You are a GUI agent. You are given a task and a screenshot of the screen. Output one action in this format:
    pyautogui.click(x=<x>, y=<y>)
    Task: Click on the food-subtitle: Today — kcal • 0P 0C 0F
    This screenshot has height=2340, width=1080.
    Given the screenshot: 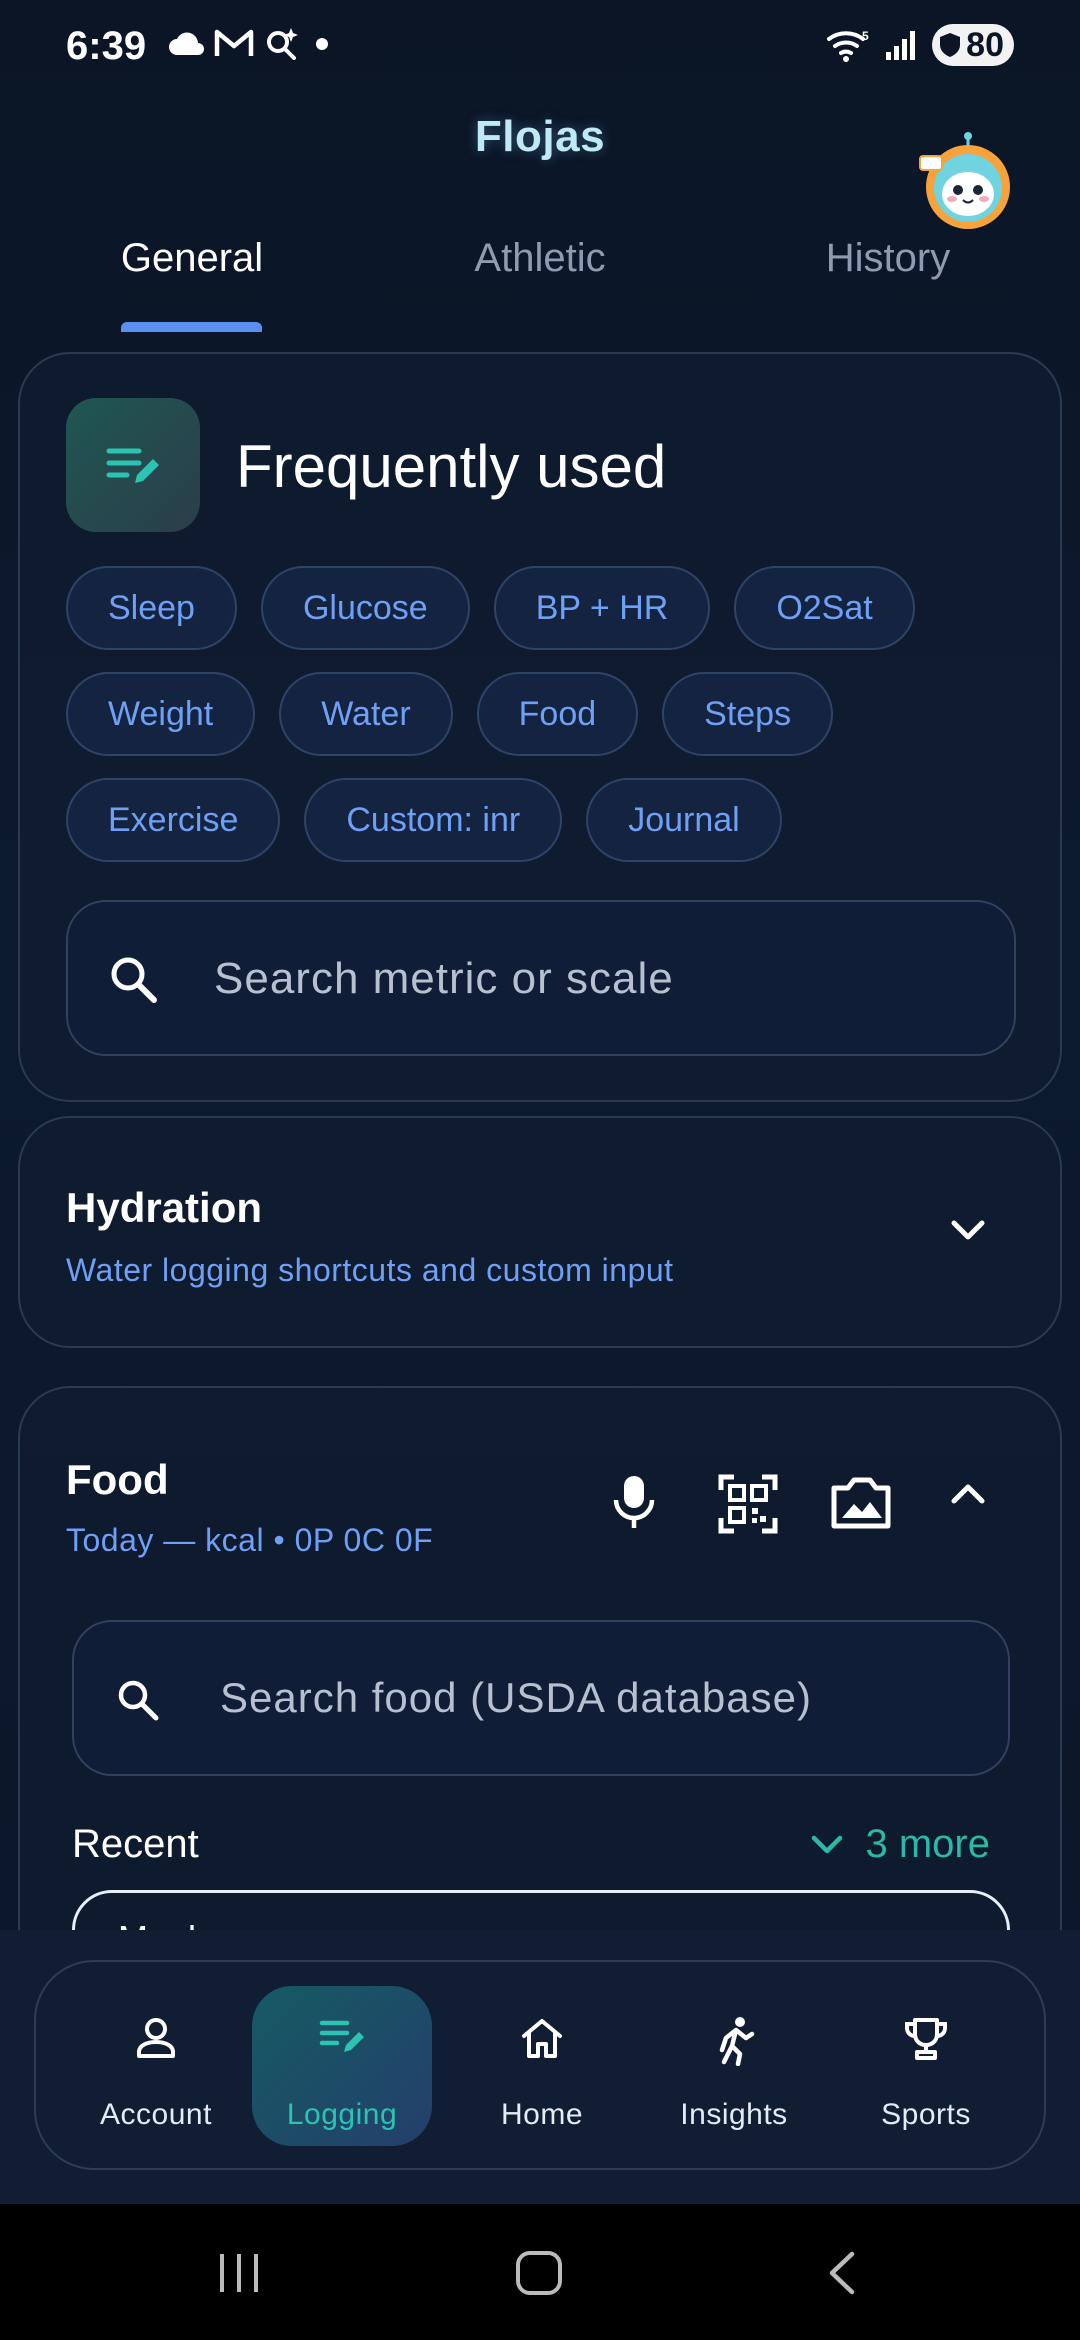 What is the action you would take?
    pyautogui.click(x=250, y=1540)
    